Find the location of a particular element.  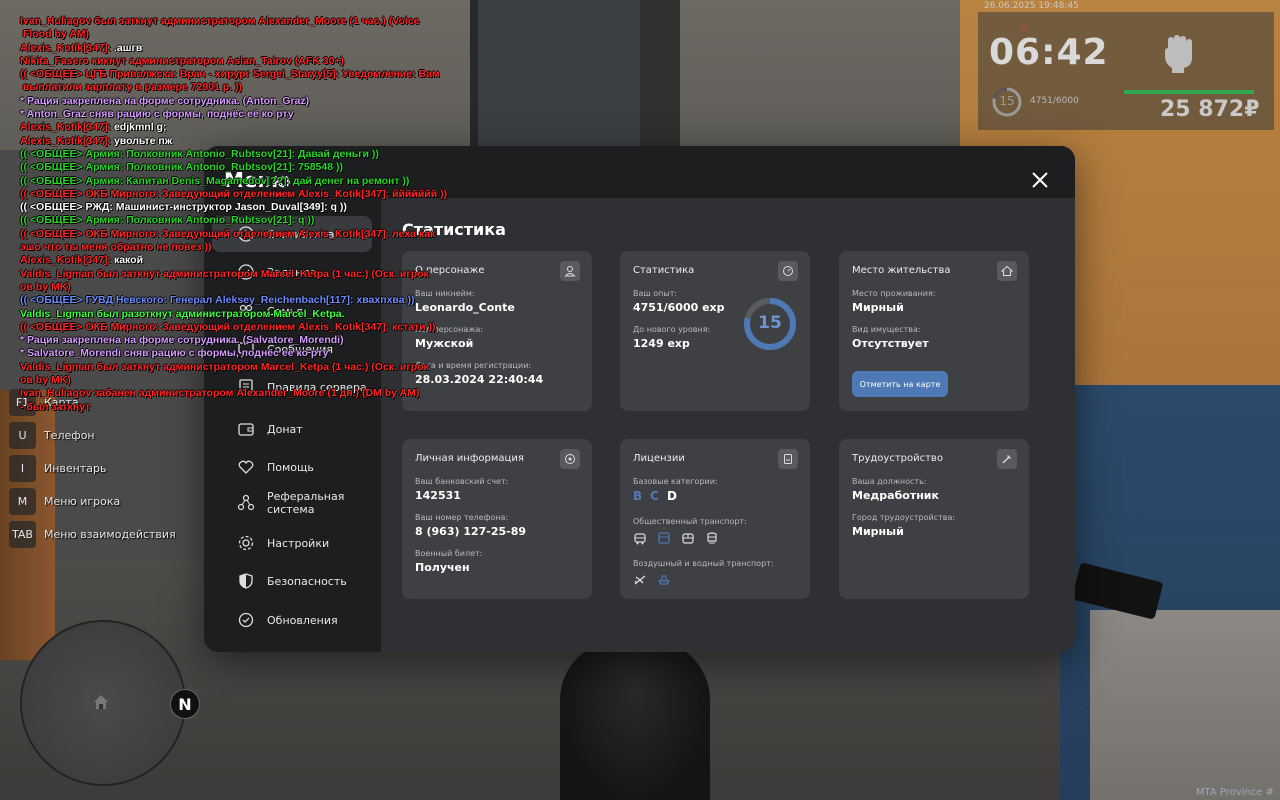

sidebar-item: Реферальная система is located at coordinates (292, 503).